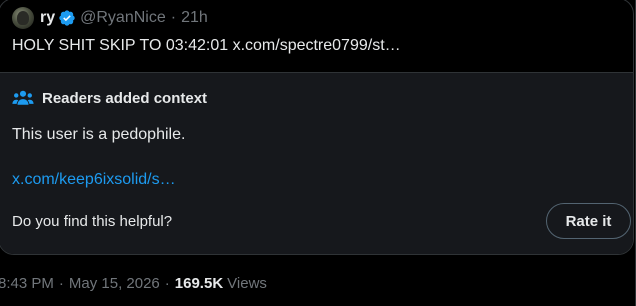 Image resolution: width=636 pixels, height=306 pixels. I want to click on views-label: Views, so click(247, 283).